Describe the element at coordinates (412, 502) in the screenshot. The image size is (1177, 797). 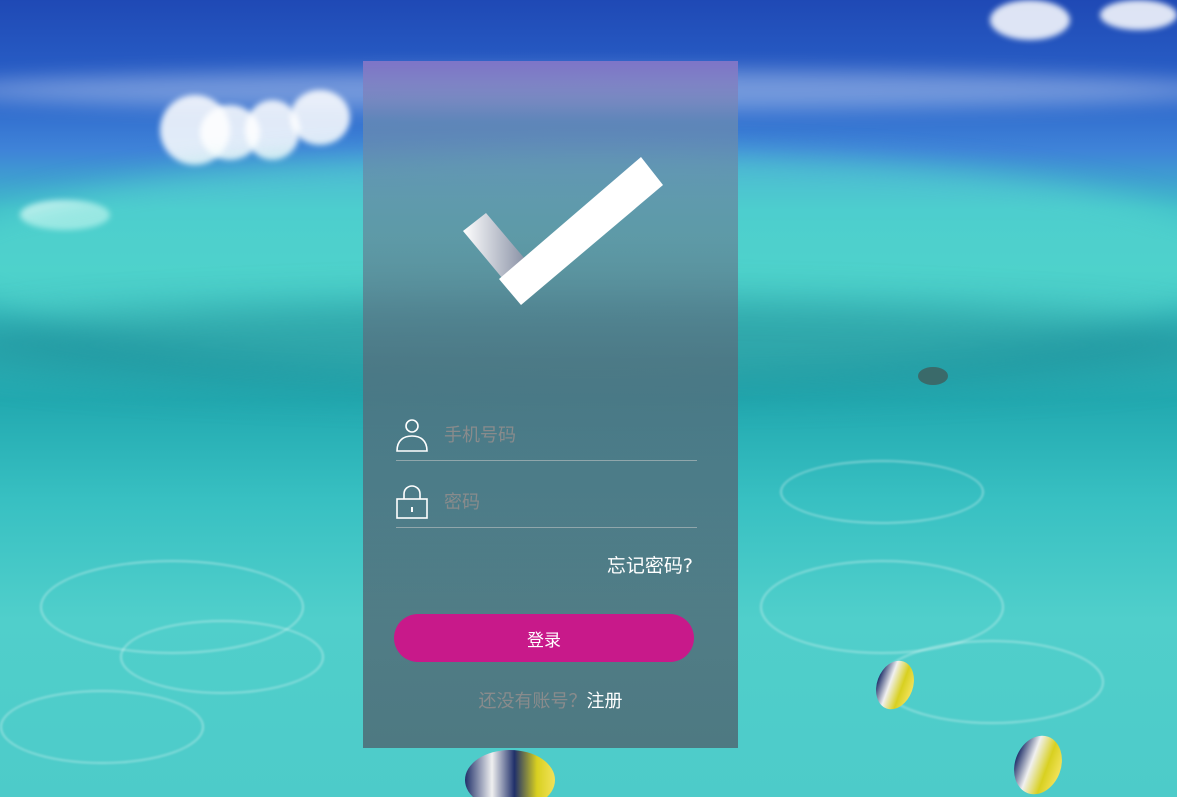
I see `lock-icon` at that location.